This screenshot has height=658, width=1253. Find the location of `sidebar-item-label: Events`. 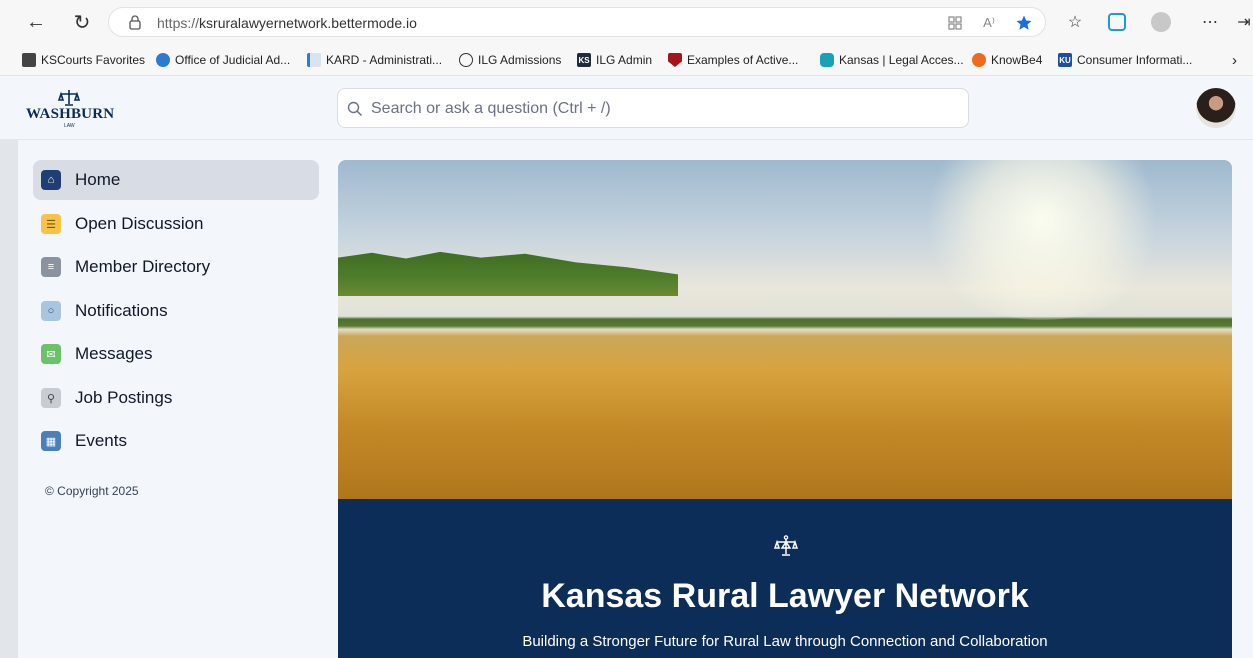

sidebar-item-label: Events is located at coordinates (101, 440).